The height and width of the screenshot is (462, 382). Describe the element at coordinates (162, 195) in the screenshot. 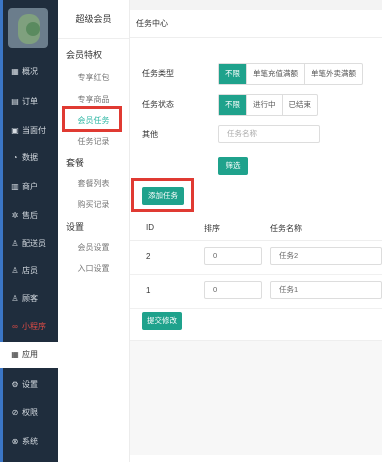

I see `highlight-box-add-task` at that location.